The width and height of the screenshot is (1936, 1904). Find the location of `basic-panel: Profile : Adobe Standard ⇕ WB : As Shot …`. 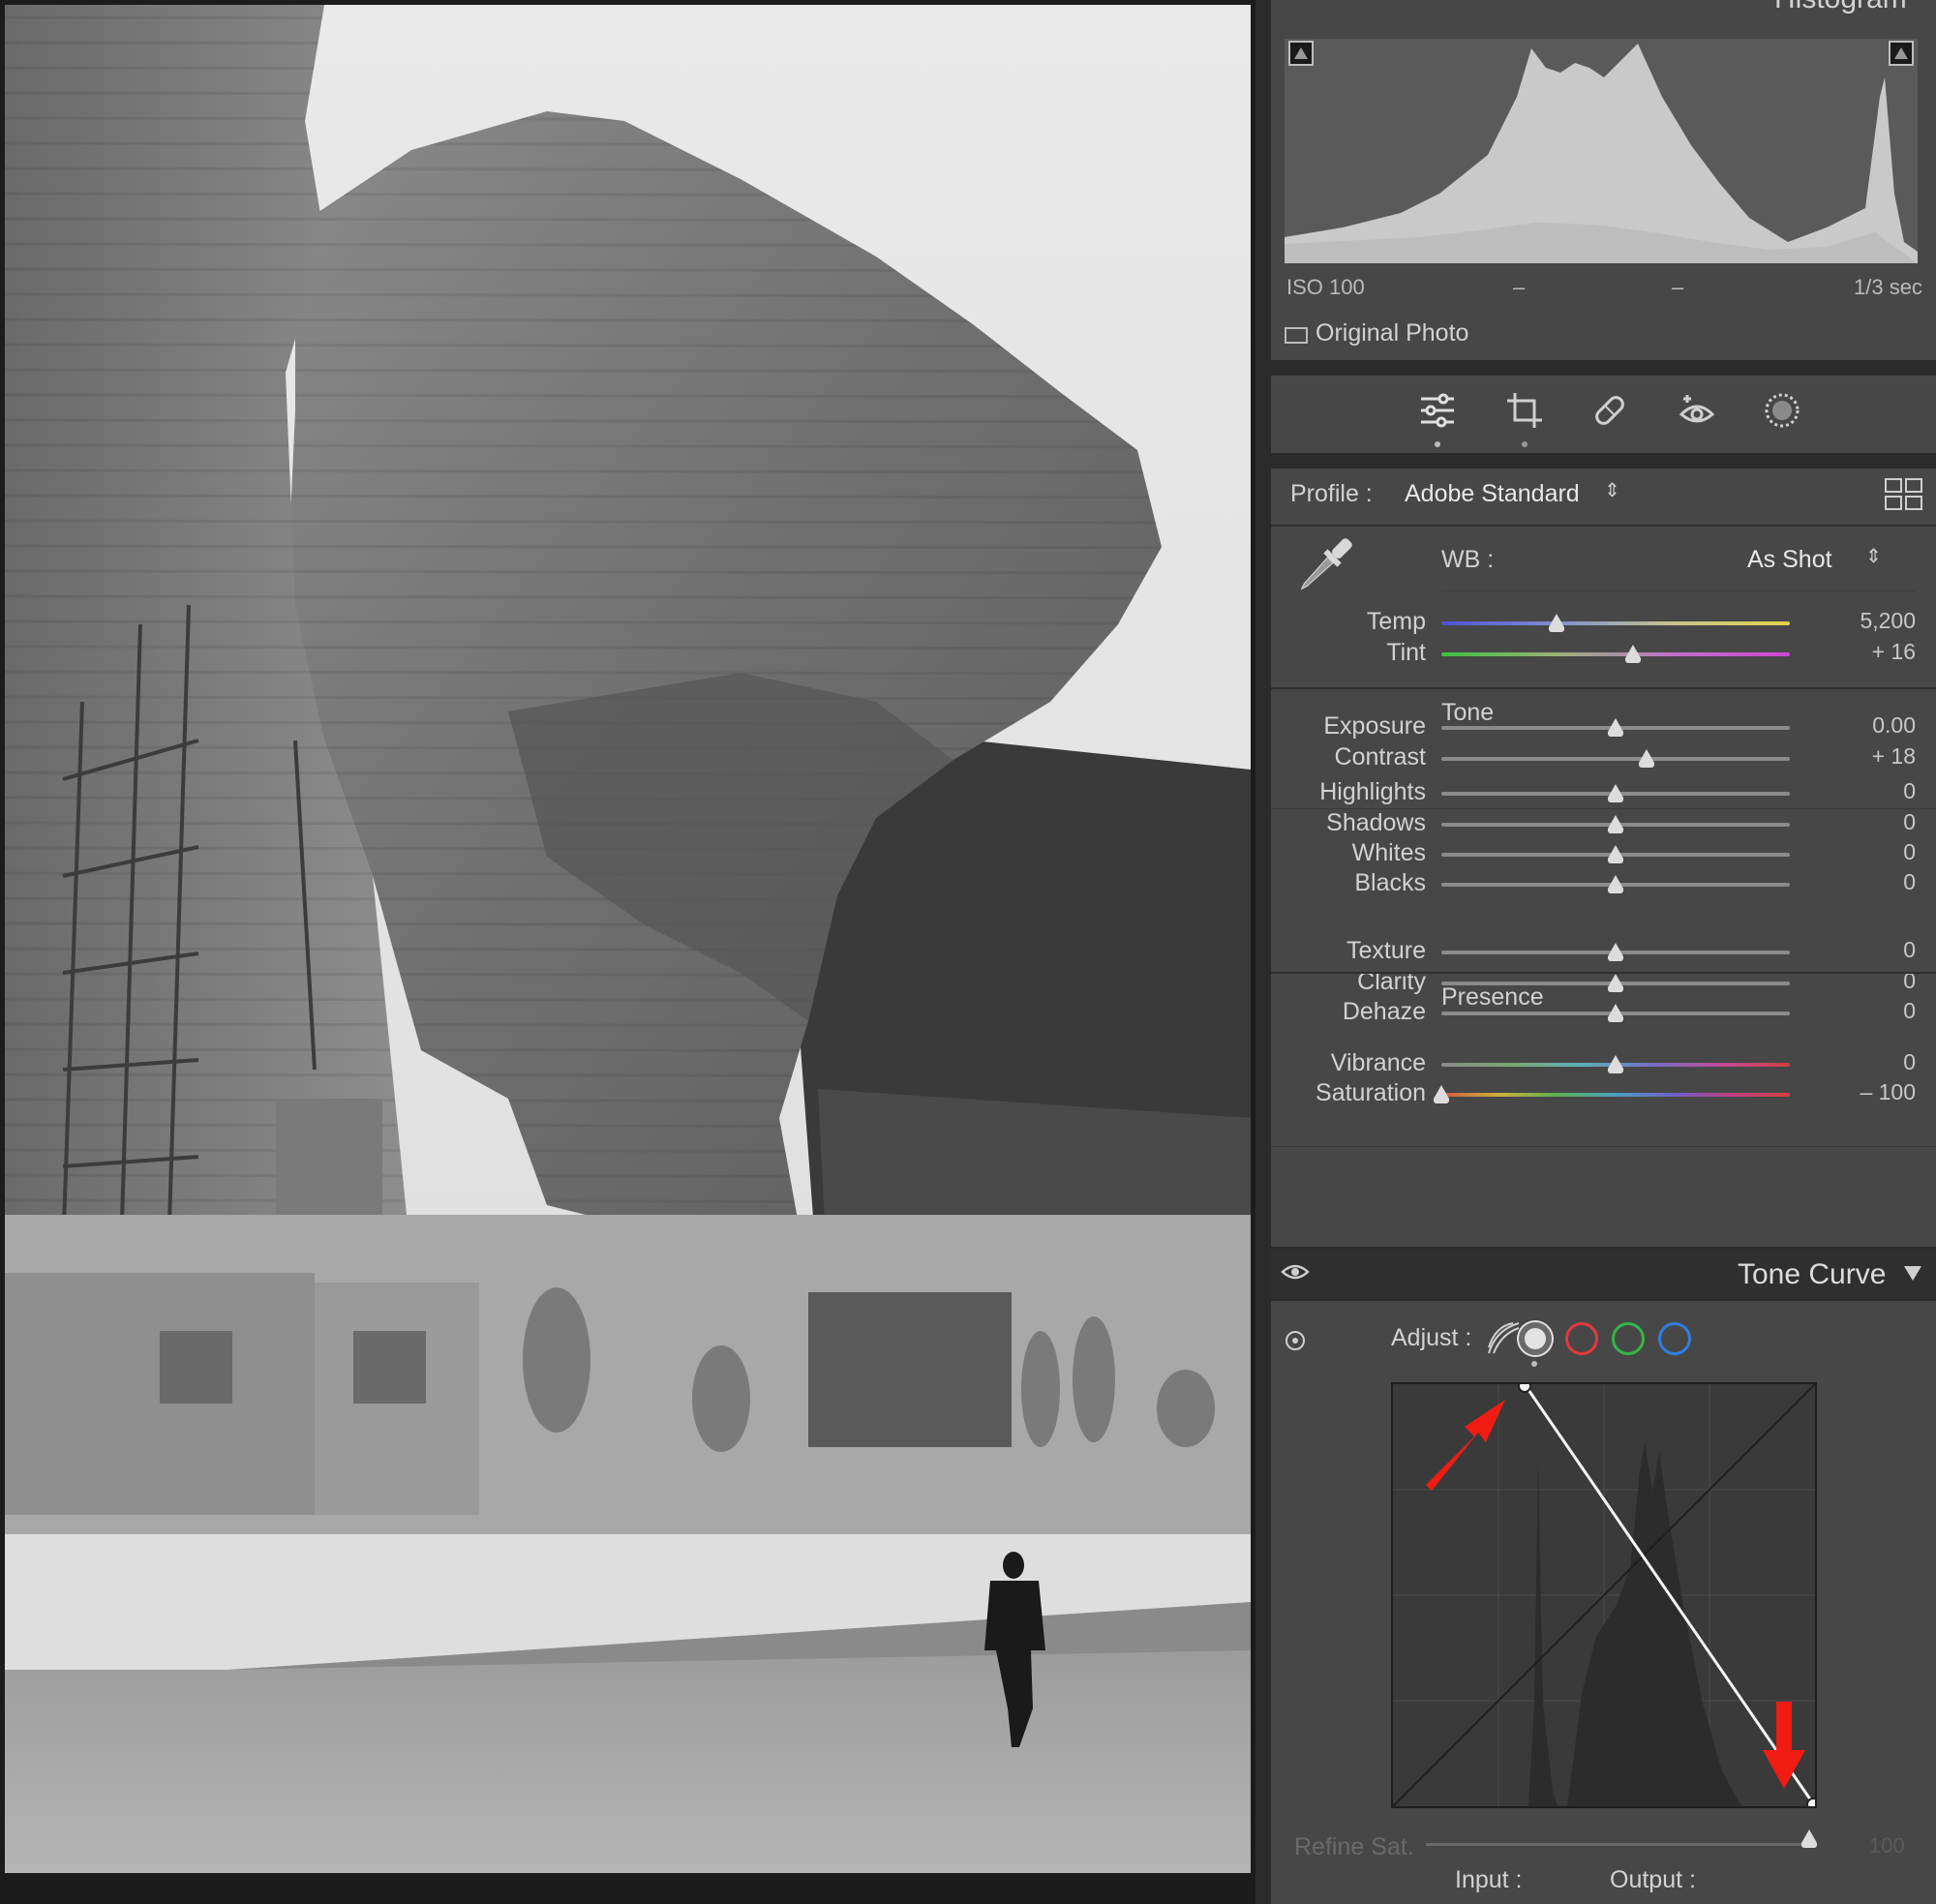

basic-panel: Profile : Adobe Standard ⇕ WB : As Shot … is located at coordinates (1603, 858).